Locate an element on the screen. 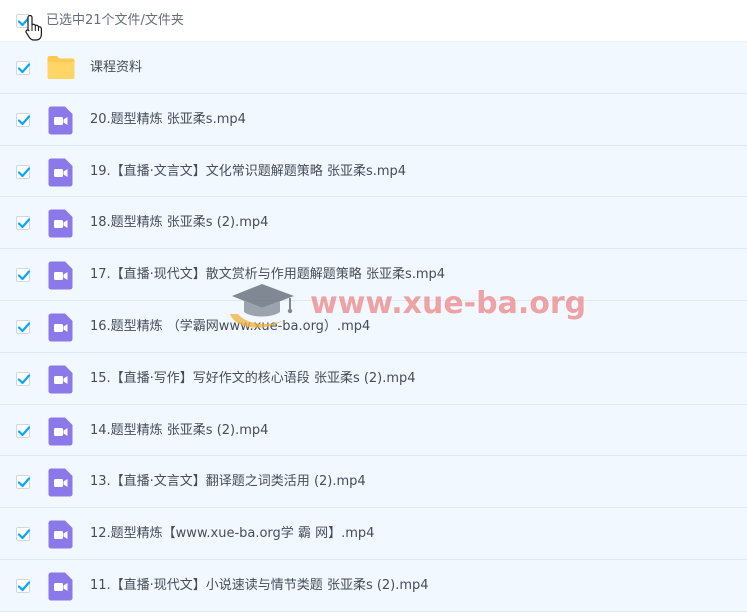  list-item: 19.【直播·文言文】文化常识题解题策略 张亚柔s.mp4 is located at coordinates (373, 171).